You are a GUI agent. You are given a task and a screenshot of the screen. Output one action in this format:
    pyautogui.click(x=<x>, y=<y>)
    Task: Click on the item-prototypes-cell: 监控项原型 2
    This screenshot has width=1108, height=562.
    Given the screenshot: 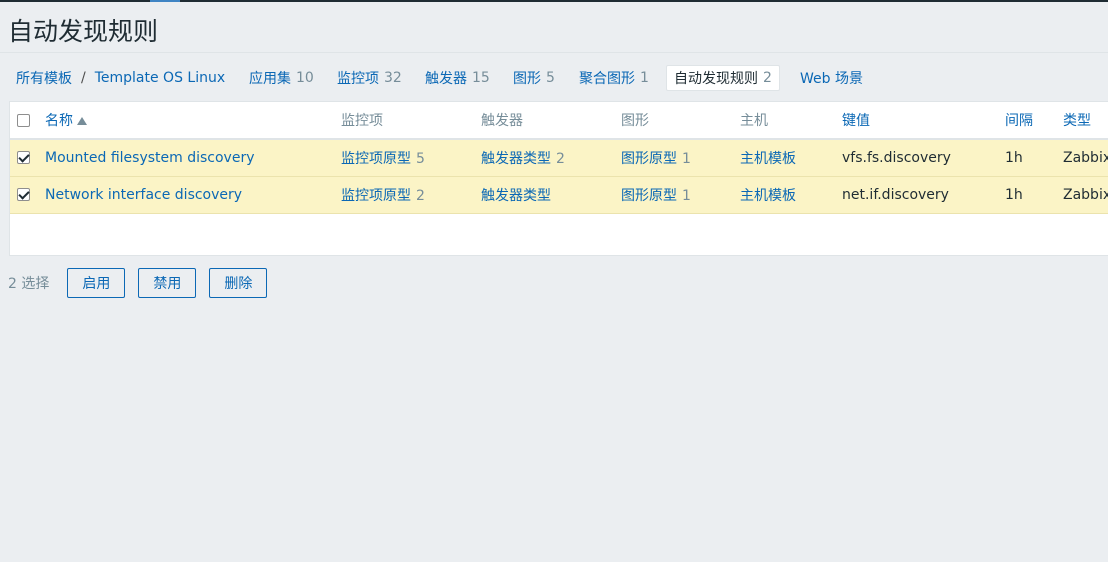 What is the action you would take?
    pyautogui.click(x=411, y=194)
    